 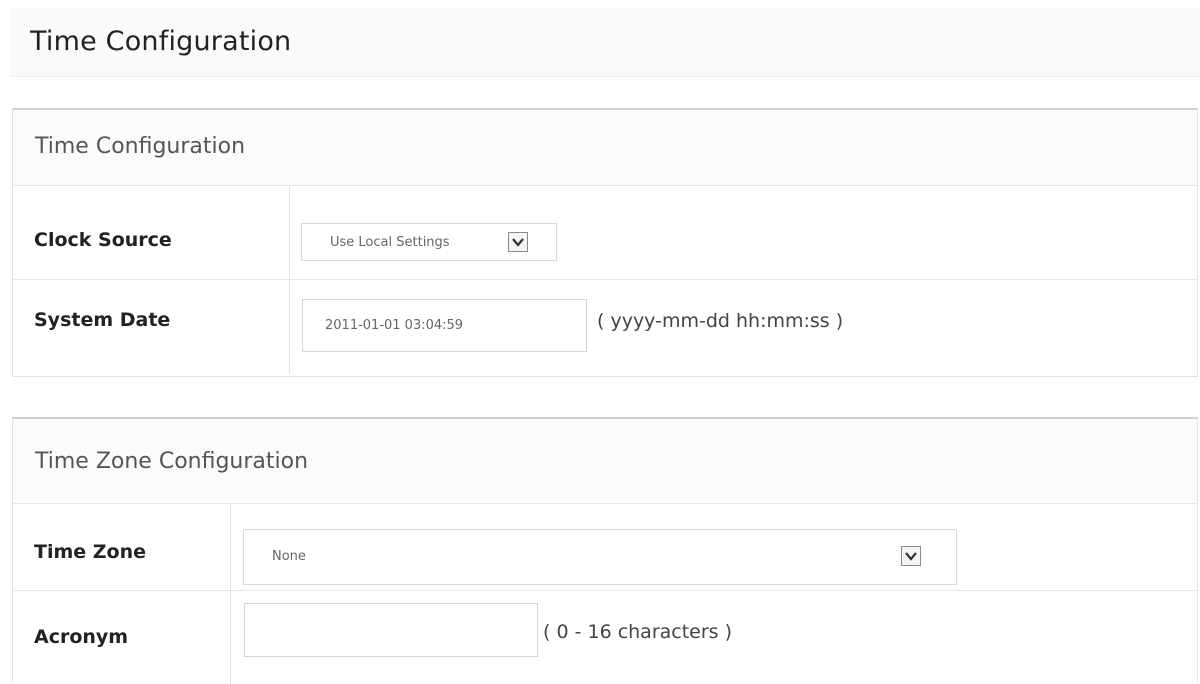 I want to click on clock-source-row: Clock Source Use Local Settings, so click(x=605, y=233).